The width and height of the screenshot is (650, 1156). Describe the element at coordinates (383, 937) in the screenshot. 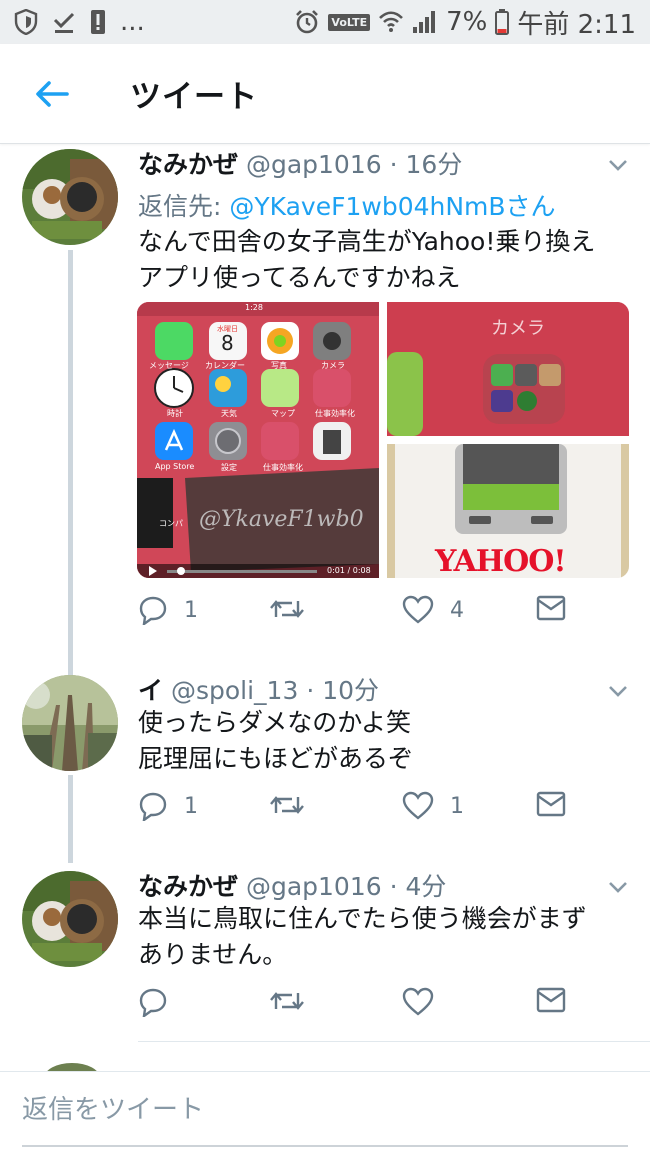

I see `tweet-text: 本当に鳥取に住んでたら使う機会がまず ありません。` at that location.